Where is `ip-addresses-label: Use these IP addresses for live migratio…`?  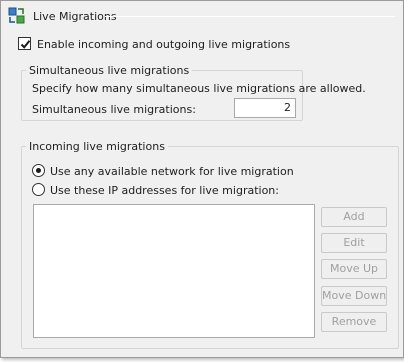 ip-addresses-label: Use these IP addresses for live migratio… is located at coordinates (164, 190).